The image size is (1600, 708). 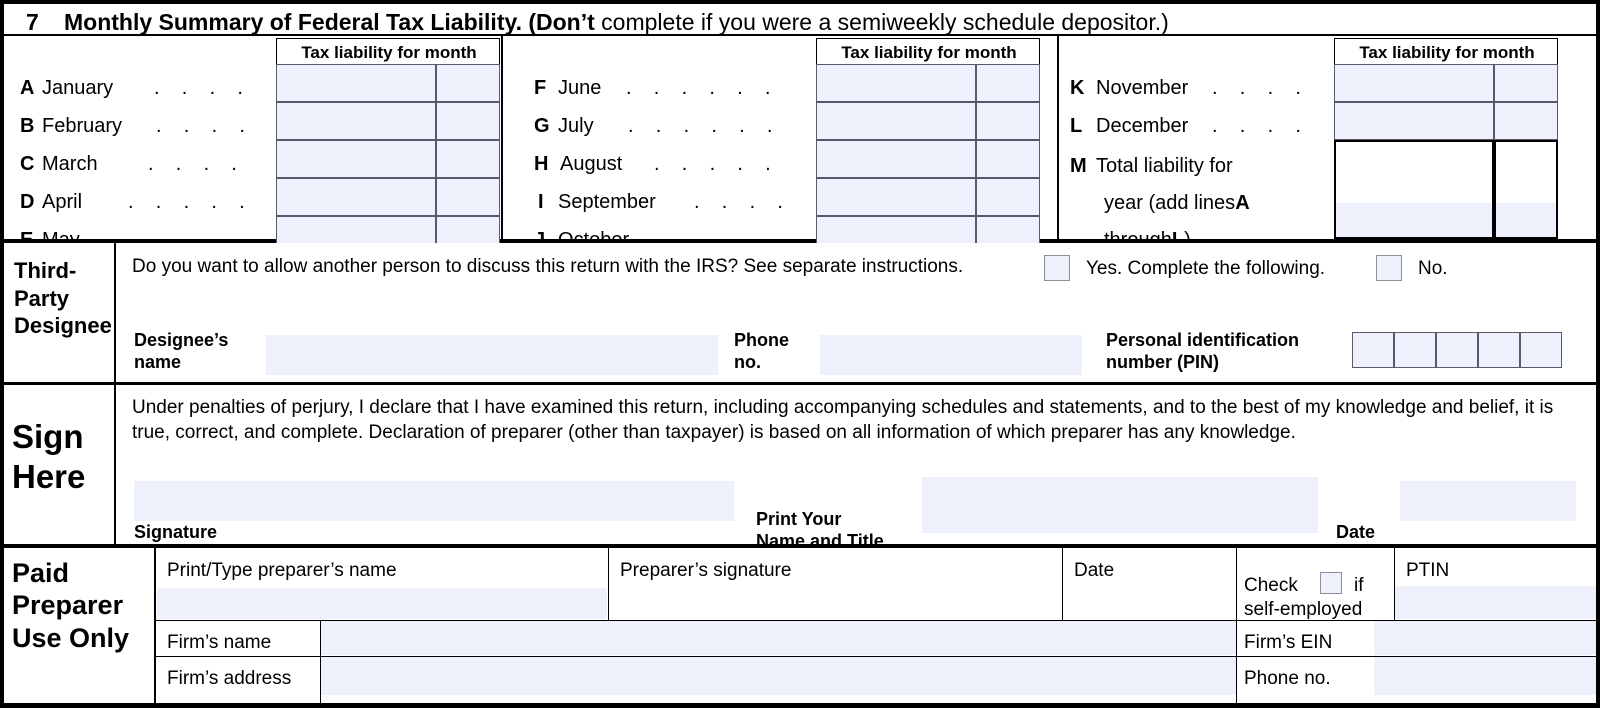 I want to click on preparer-phone-label: Phone no., so click(x=1287, y=678).